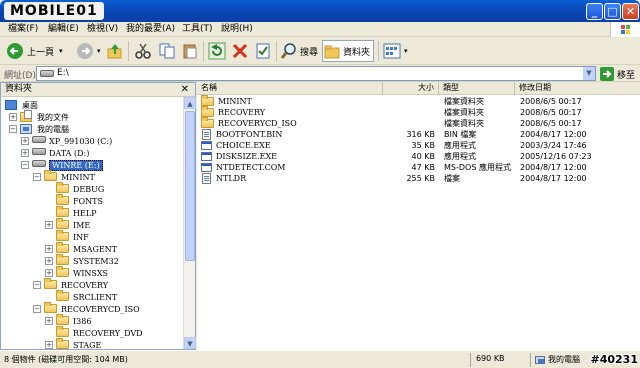 This screenshot has width=640, height=368. I want to click on views-button: ▾, so click(395, 51).